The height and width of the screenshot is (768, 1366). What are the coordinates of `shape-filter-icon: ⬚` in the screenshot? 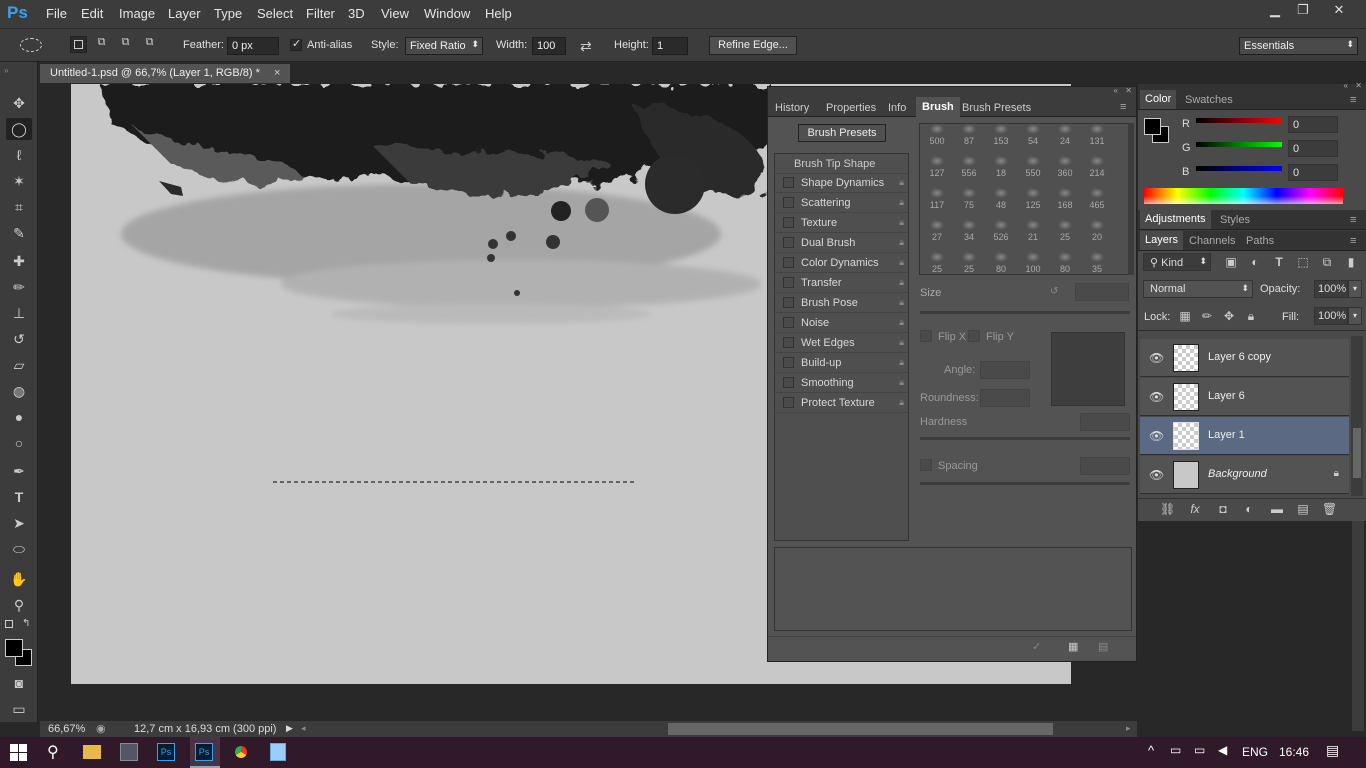 It's located at (1303, 262).